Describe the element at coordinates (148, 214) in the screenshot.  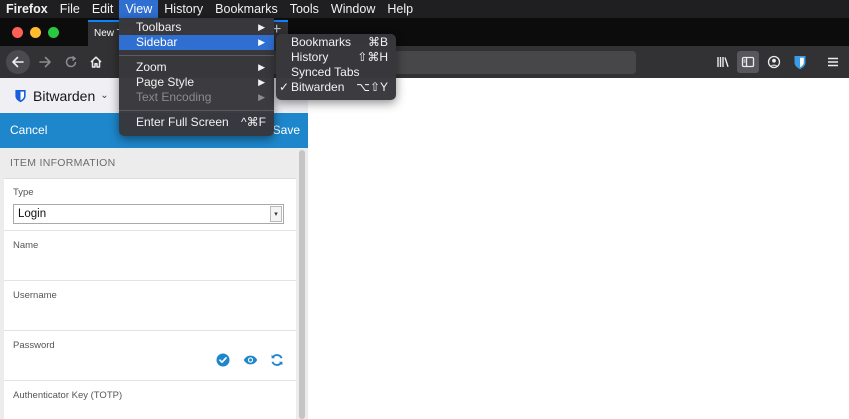
I see `type-select: Login ▾` at that location.